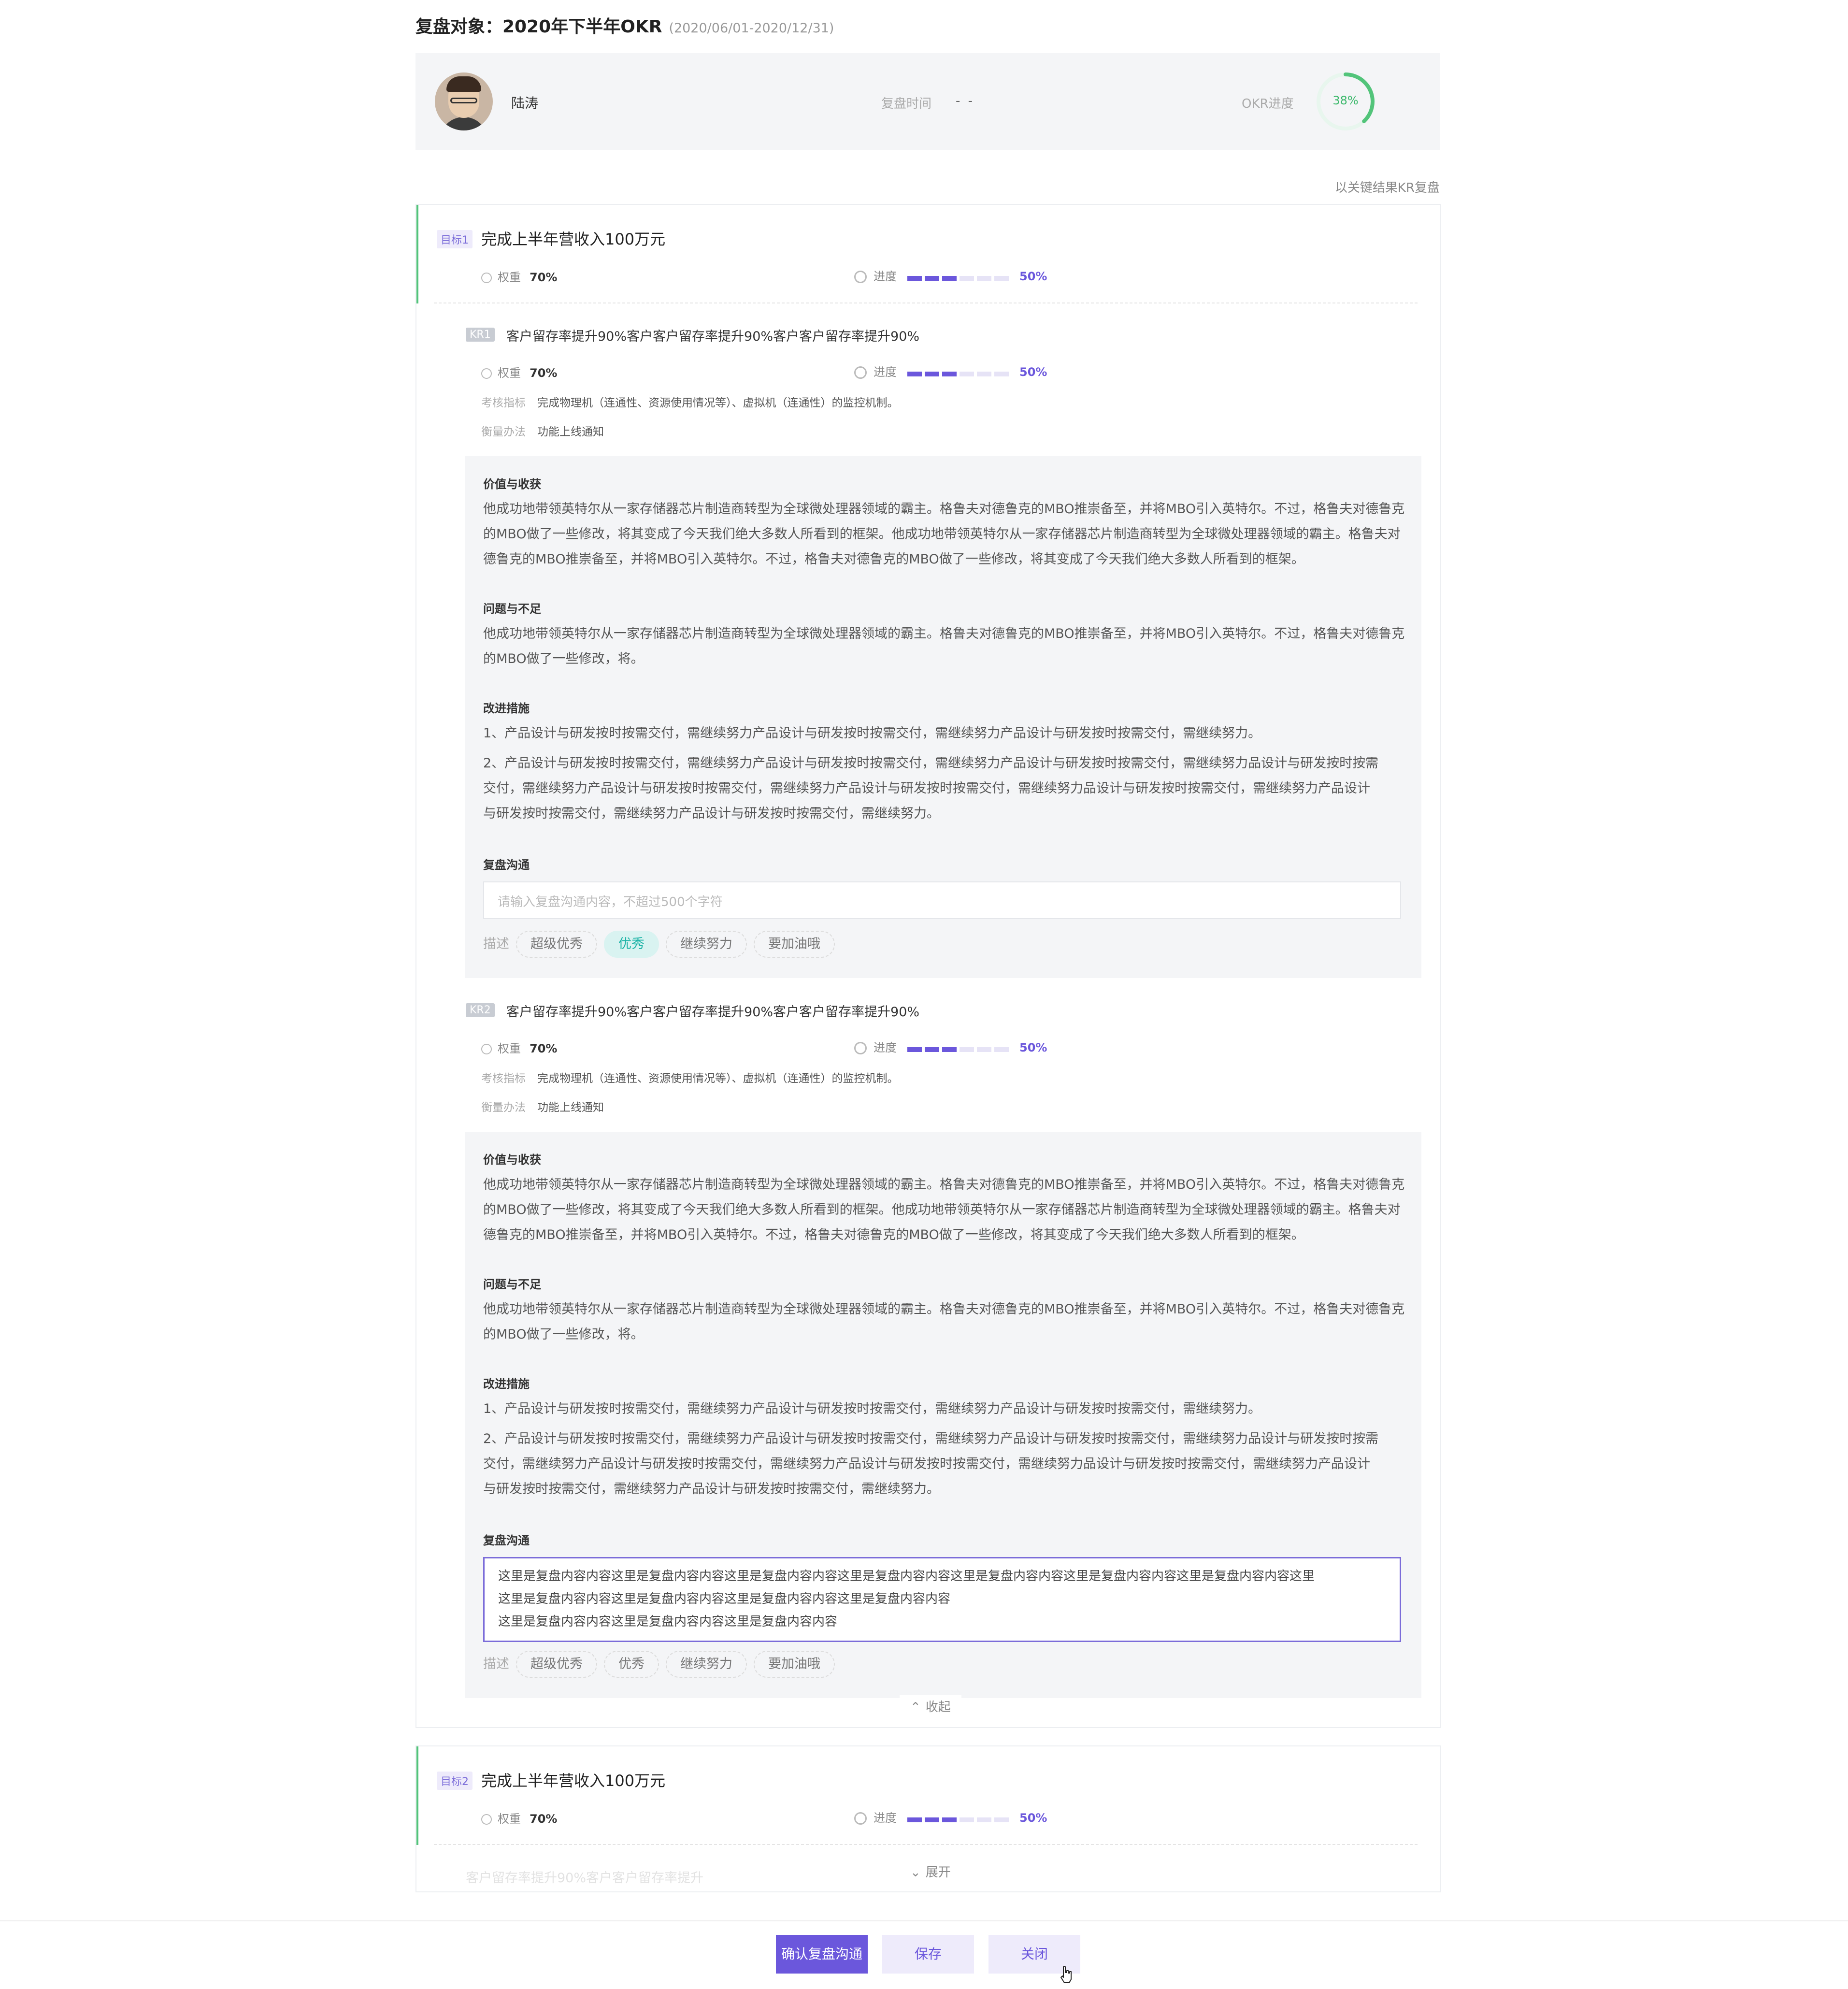 This screenshot has height=1989, width=1848. Describe the element at coordinates (822, 1954) in the screenshot. I see `confirm-review-button: 确认复盘沟通` at that location.